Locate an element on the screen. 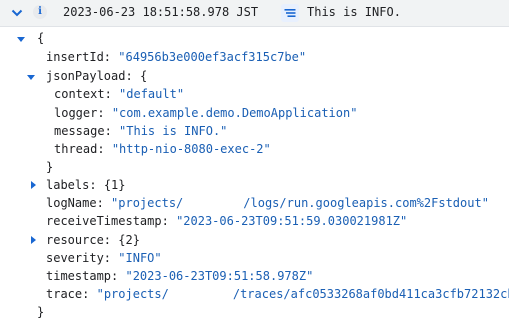 This screenshot has width=509, height=326. field-key: timestamp: is located at coordinates (82, 276).